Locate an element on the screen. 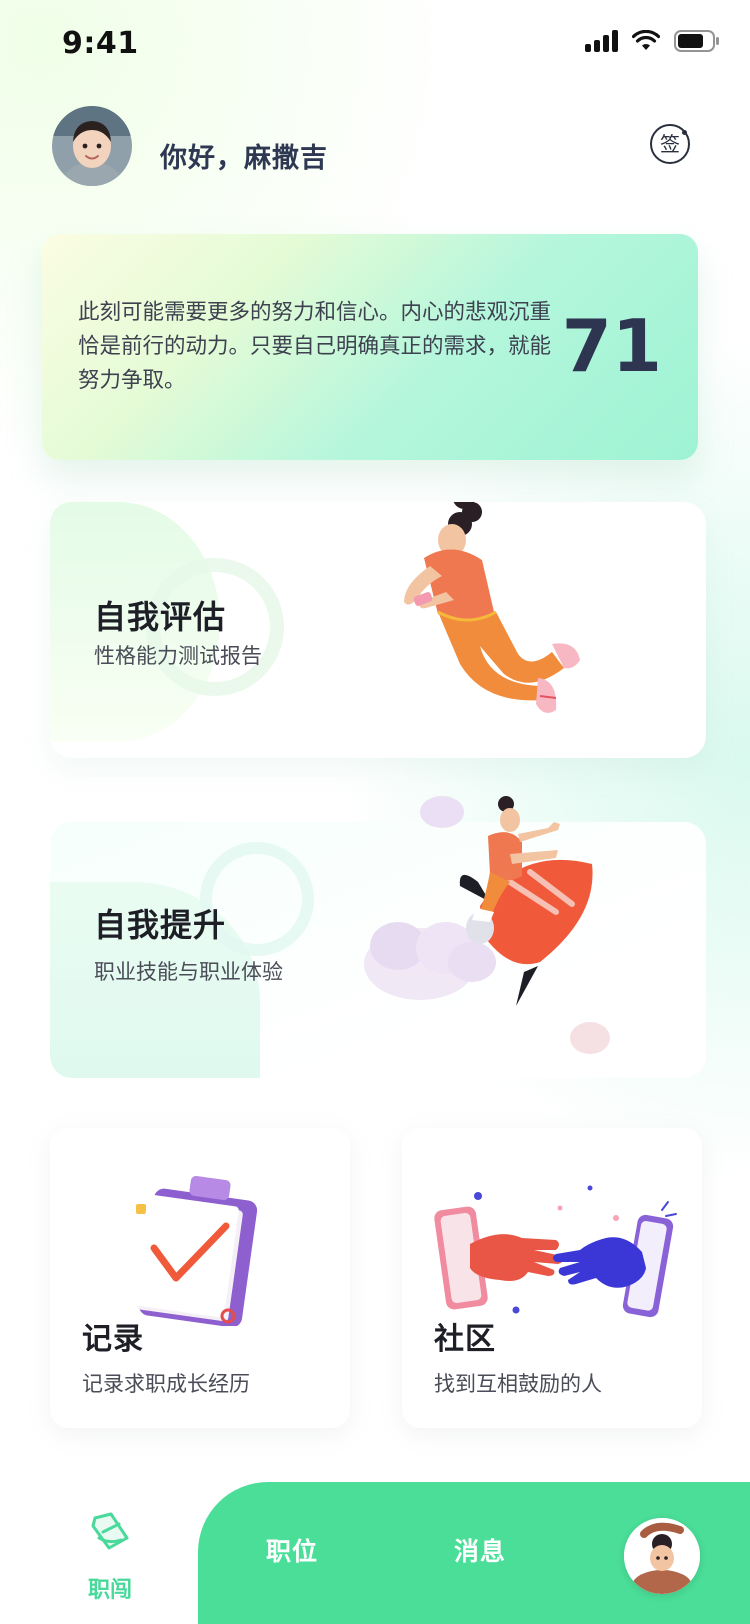  profile-avatar is located at coordinates (662, 1556).